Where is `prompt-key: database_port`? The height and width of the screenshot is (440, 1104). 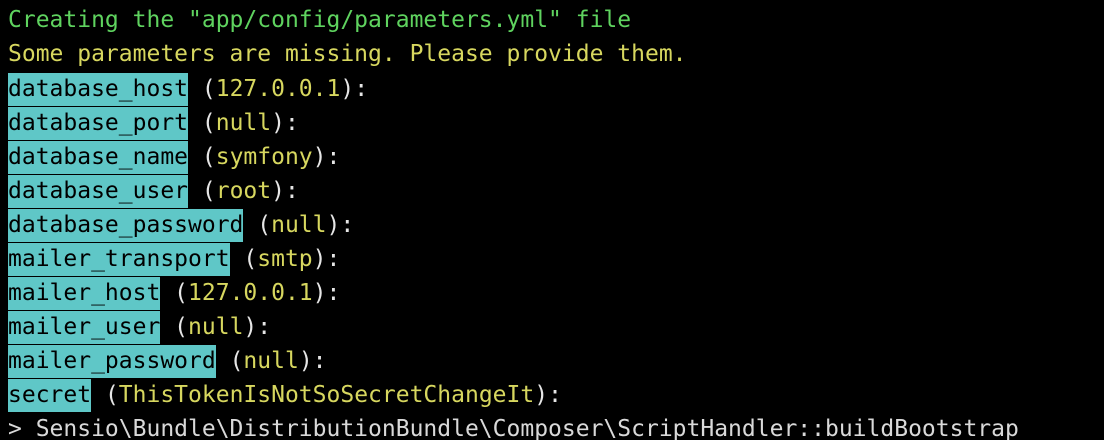
prompt-key: database_port is located at coordinates (98, 123).